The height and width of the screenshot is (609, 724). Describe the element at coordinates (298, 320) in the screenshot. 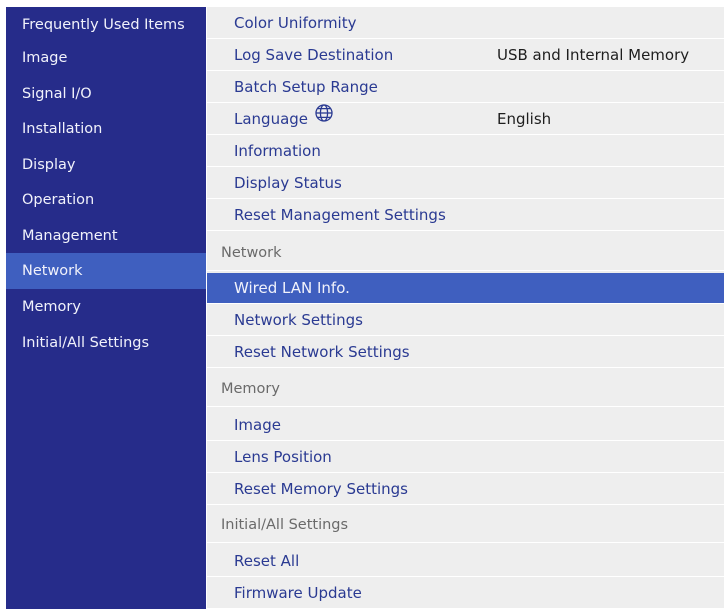

I see `menu-item-label: Network Settings` at that location.